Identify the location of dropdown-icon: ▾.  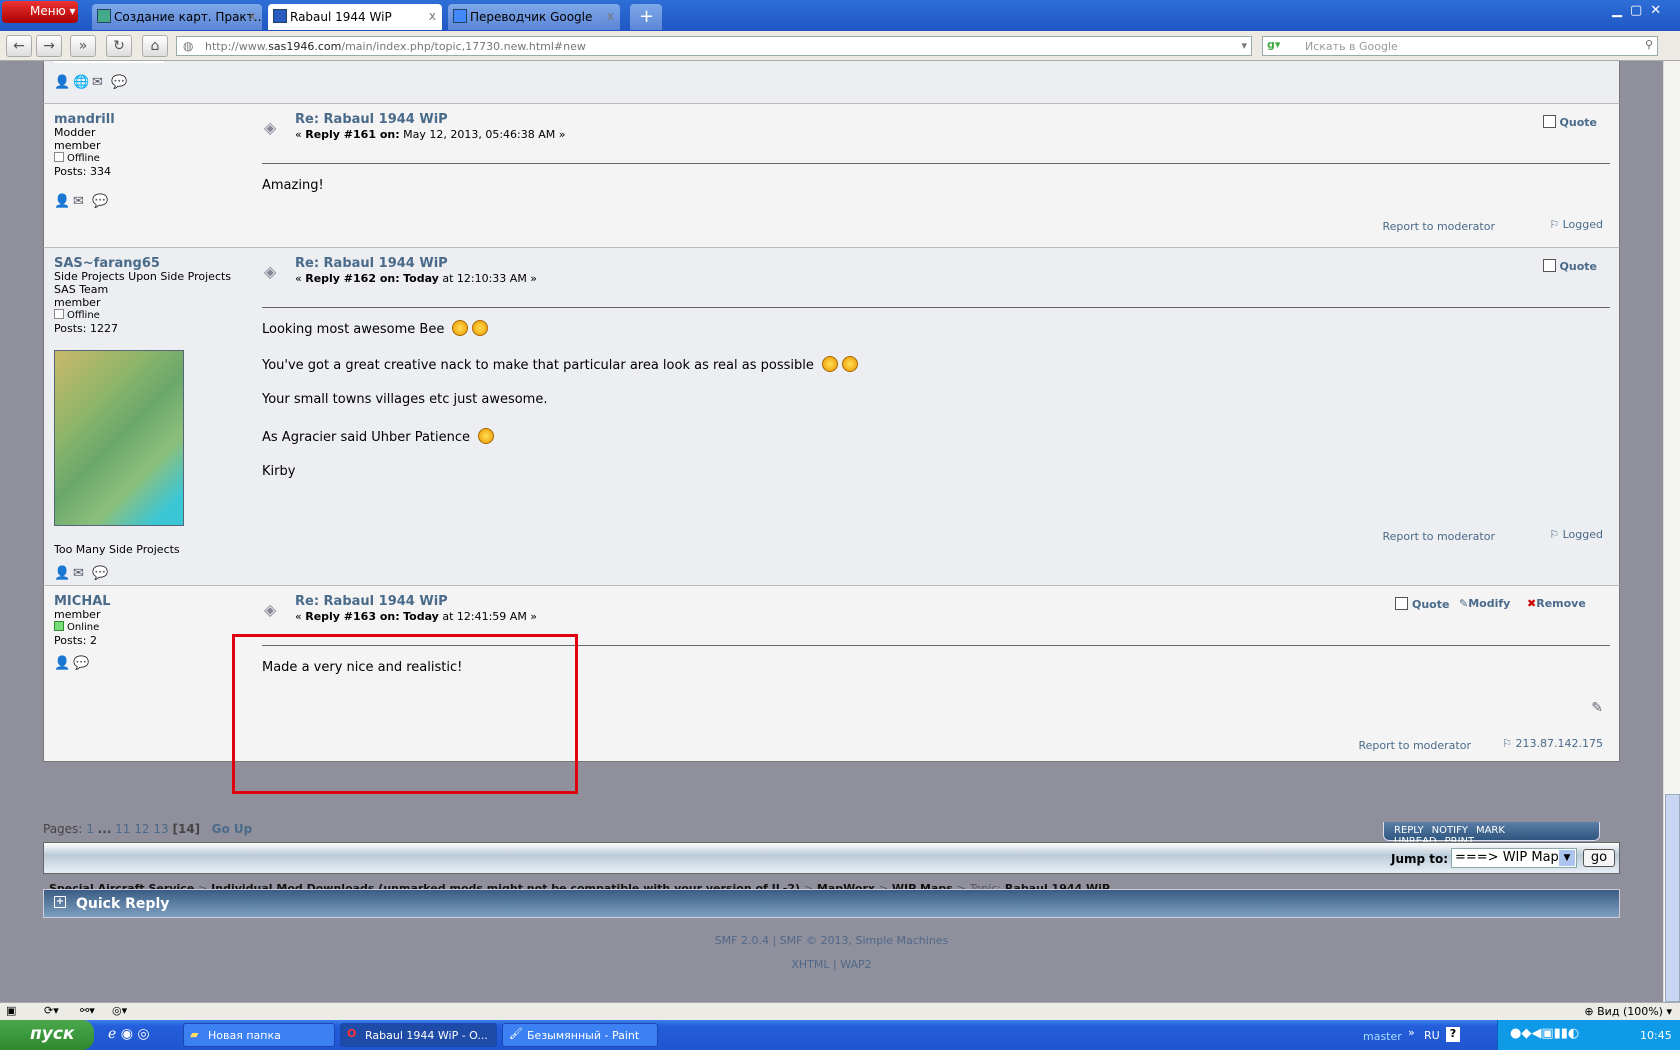
(1244, 45).